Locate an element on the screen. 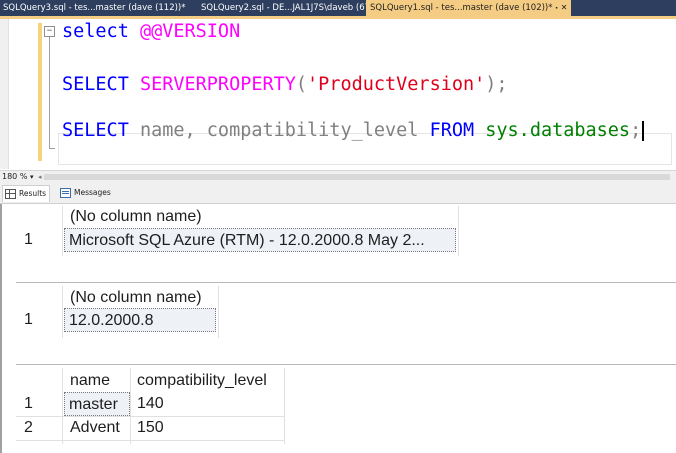 The width and height of the screenshot is (676, 453). close-icon: ✕ is located at coordinates (564, 8).